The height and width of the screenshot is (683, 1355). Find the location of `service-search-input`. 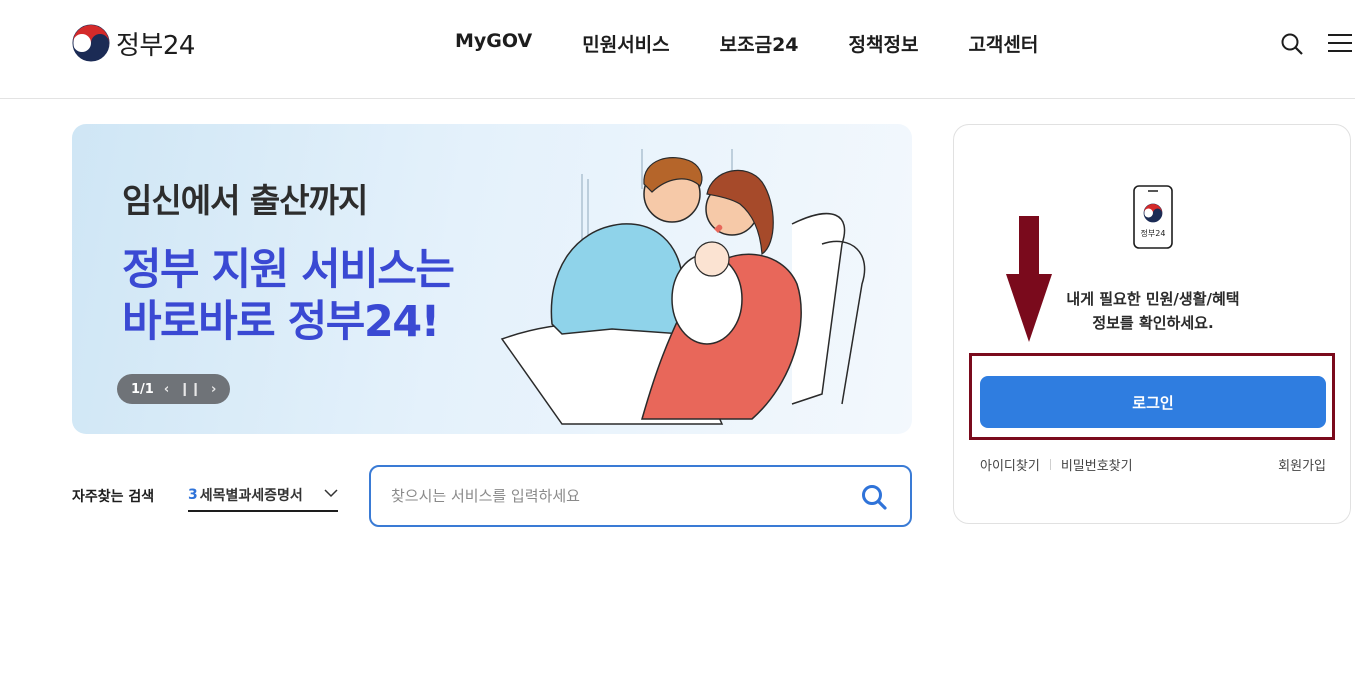

service-search-input is located at coordinates (611, 496).